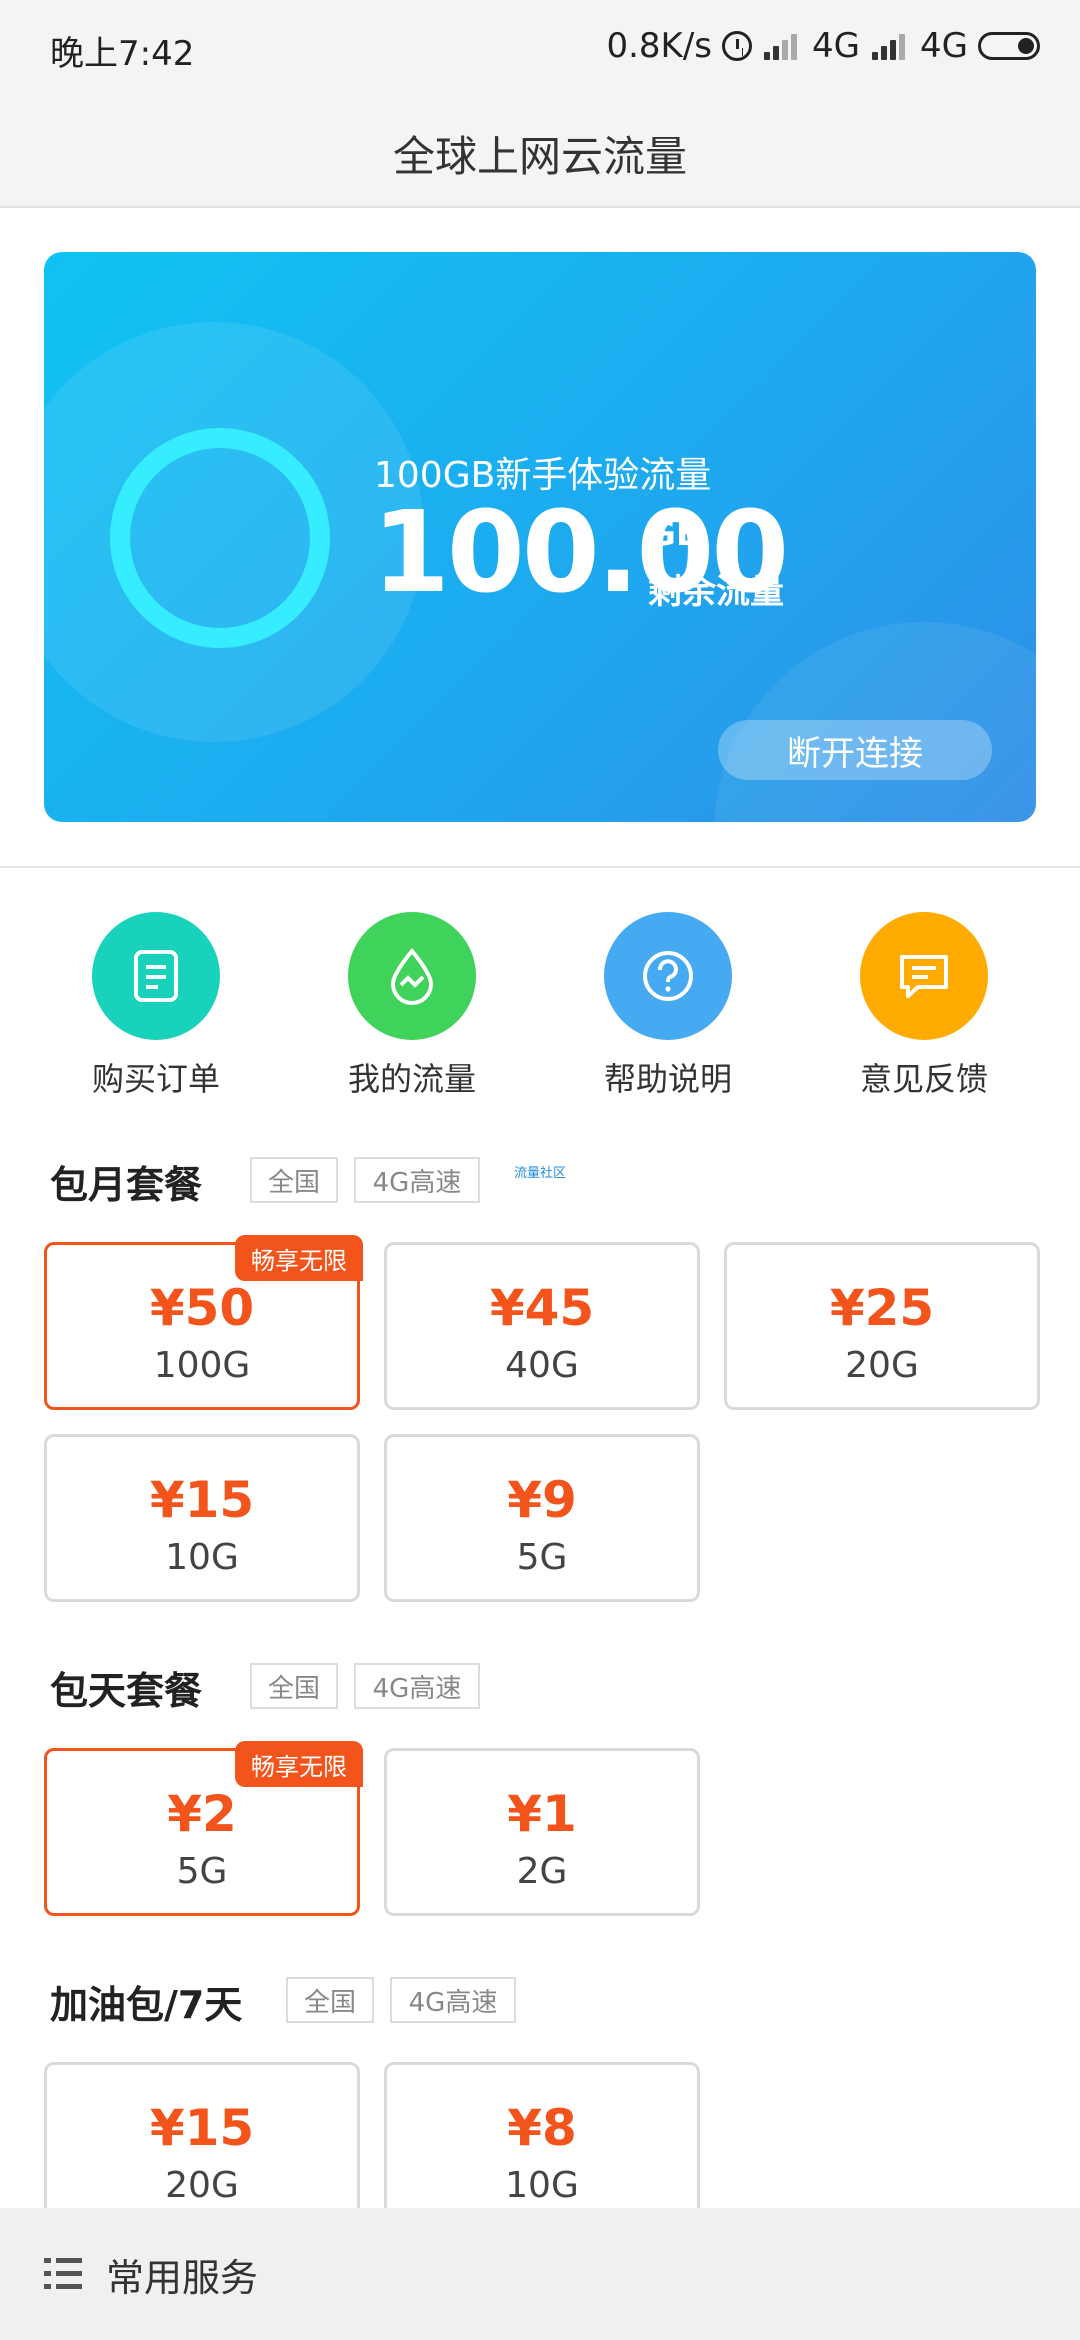  Describe the element at coordinates (659, 46) in the screenshot. I see `net-speed: 0.8K/s` at that location.